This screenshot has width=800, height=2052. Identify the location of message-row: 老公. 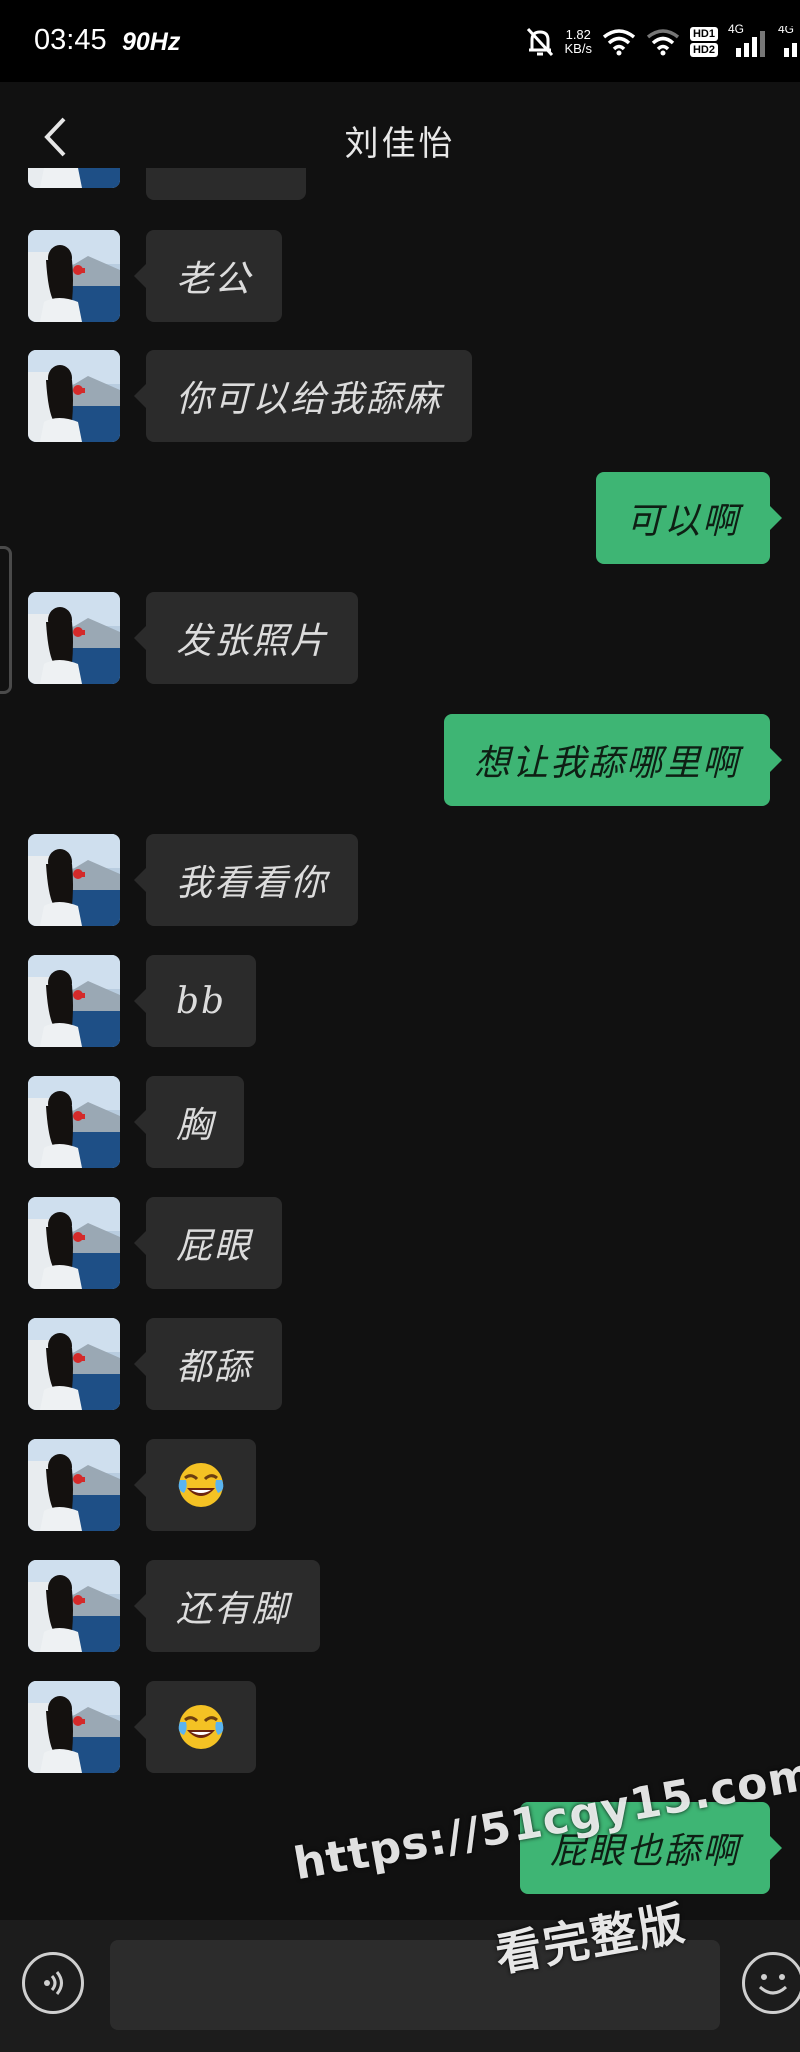
(155, 276).